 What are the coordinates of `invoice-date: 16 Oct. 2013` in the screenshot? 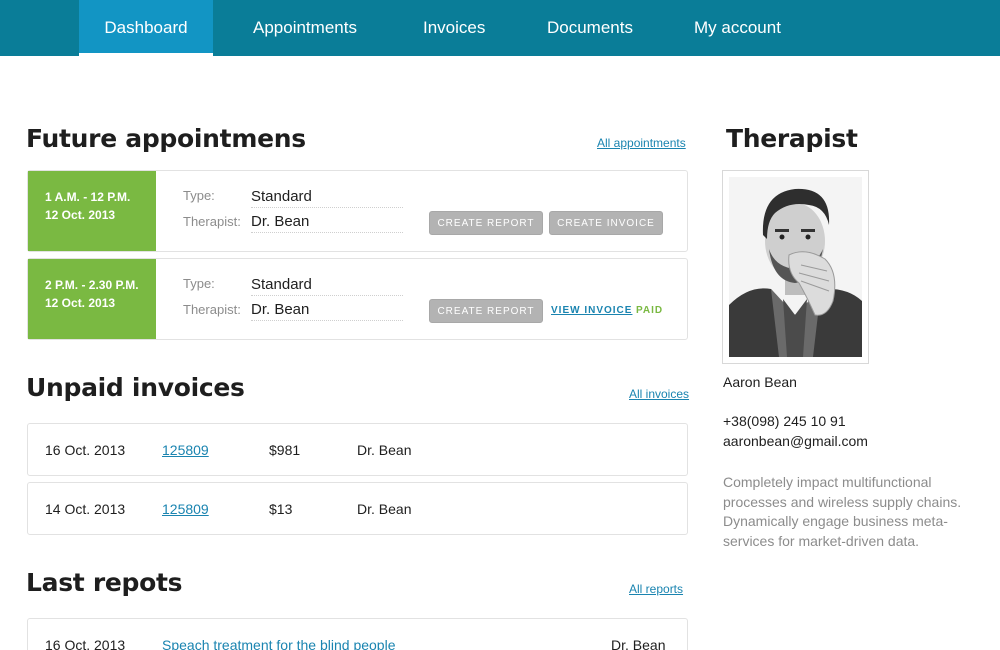 It's located at (85, 450).